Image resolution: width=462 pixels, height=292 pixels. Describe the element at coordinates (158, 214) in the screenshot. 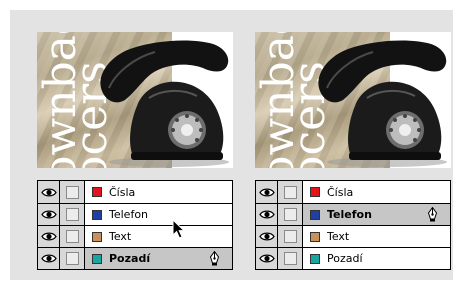

I see `layer-name-cell: Telefon` at that location.